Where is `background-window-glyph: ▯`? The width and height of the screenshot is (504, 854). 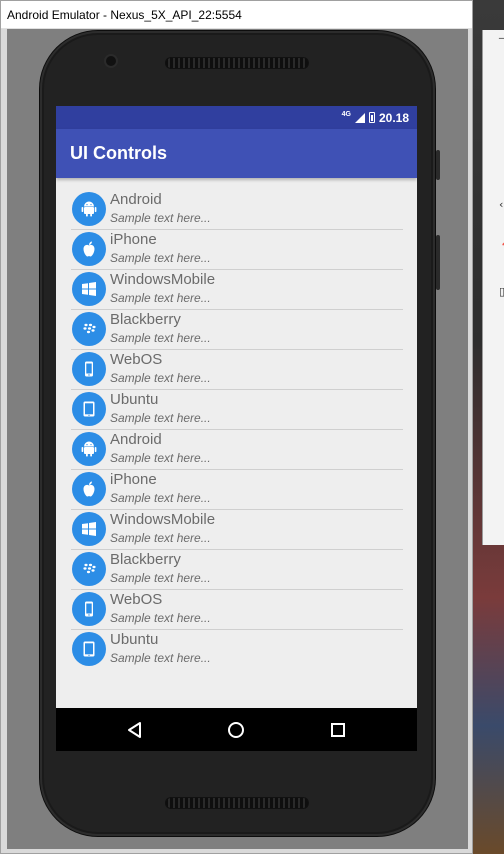
background-window-glyph: ▯ is located at coordinates (501, 291).